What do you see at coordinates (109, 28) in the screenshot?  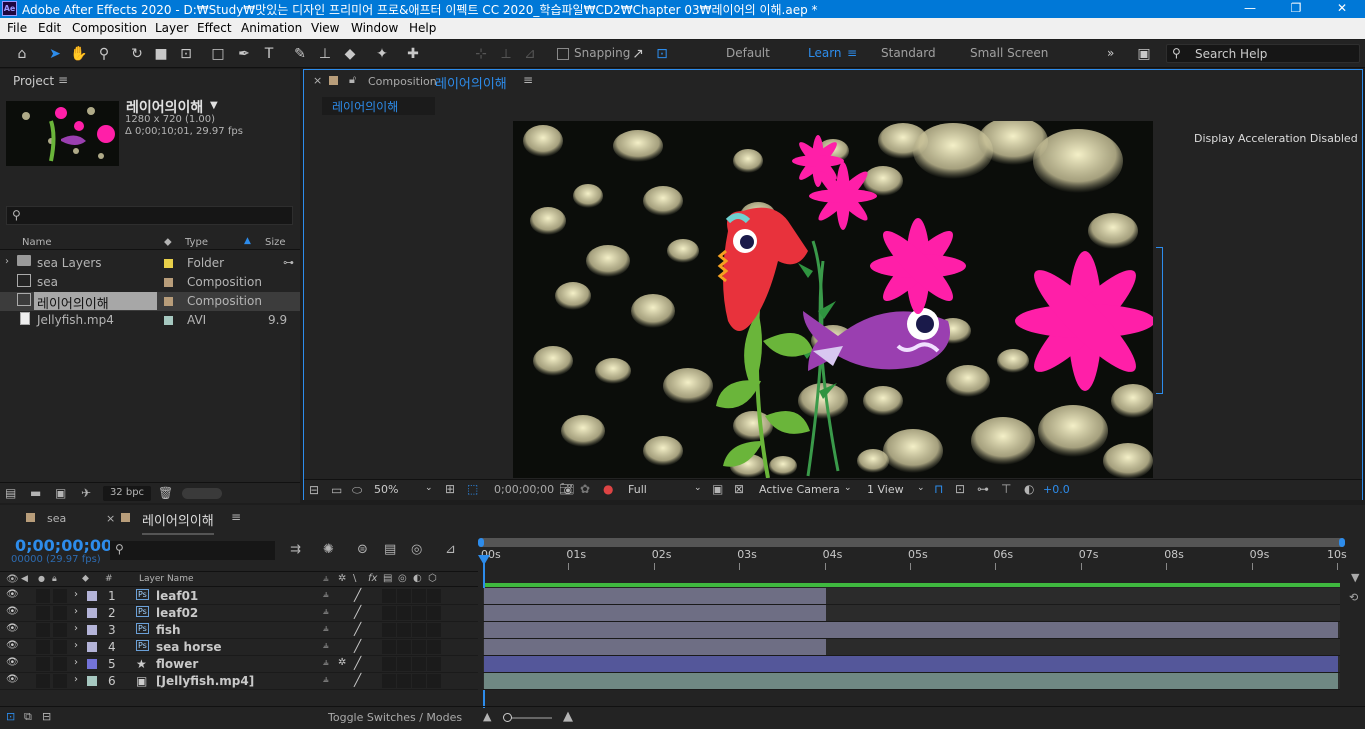 I see `menu-composition: Composition` at bounding box center [109, 28].